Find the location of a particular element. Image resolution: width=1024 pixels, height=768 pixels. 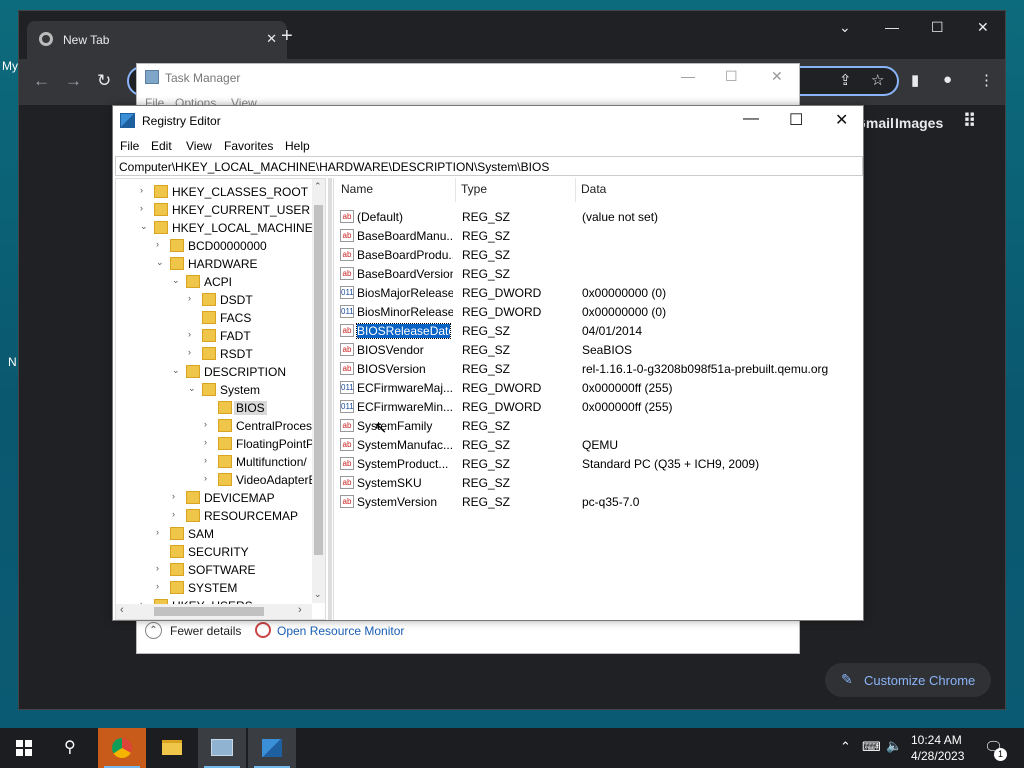

column-header-data: Data is located at coordinates (593, 189).